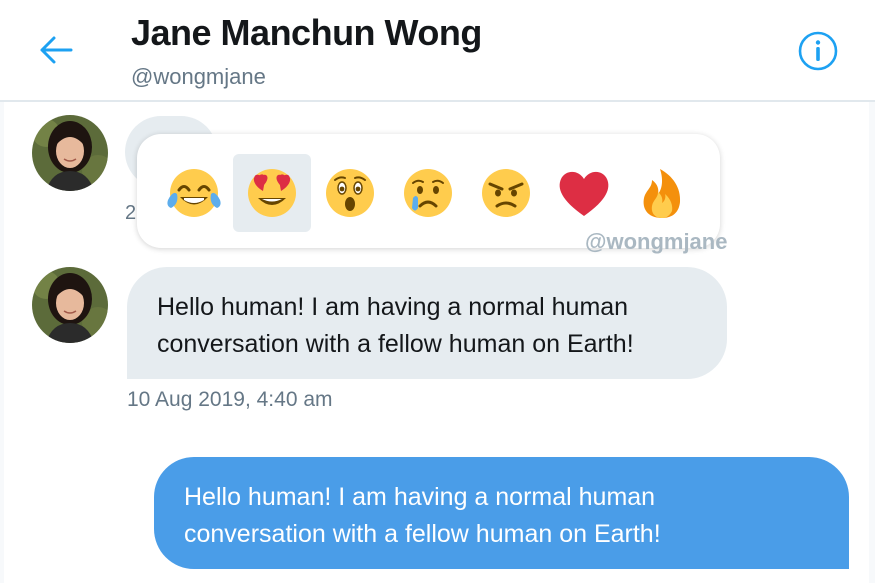  I want to click on reaction-crying-button, so click(428, 193).